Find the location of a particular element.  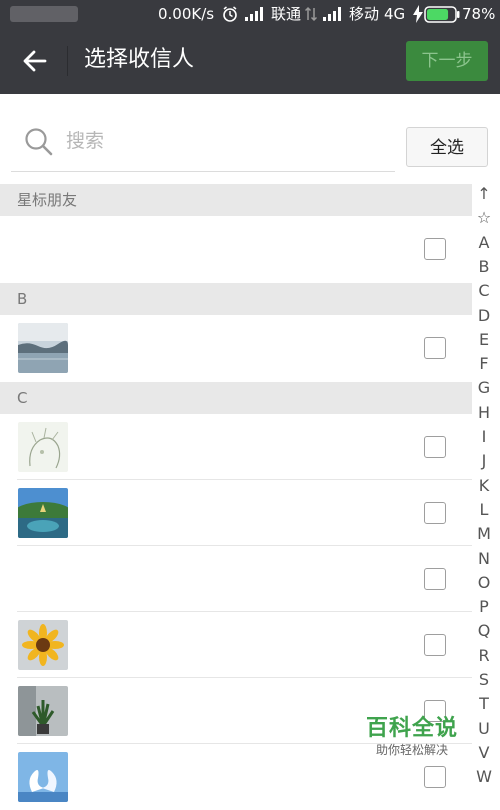

alphabet-index-bar: ↑ ☆ A B C D E F G H I J K L M N O P Q R S T U V W is located at coordinates (486, 487).